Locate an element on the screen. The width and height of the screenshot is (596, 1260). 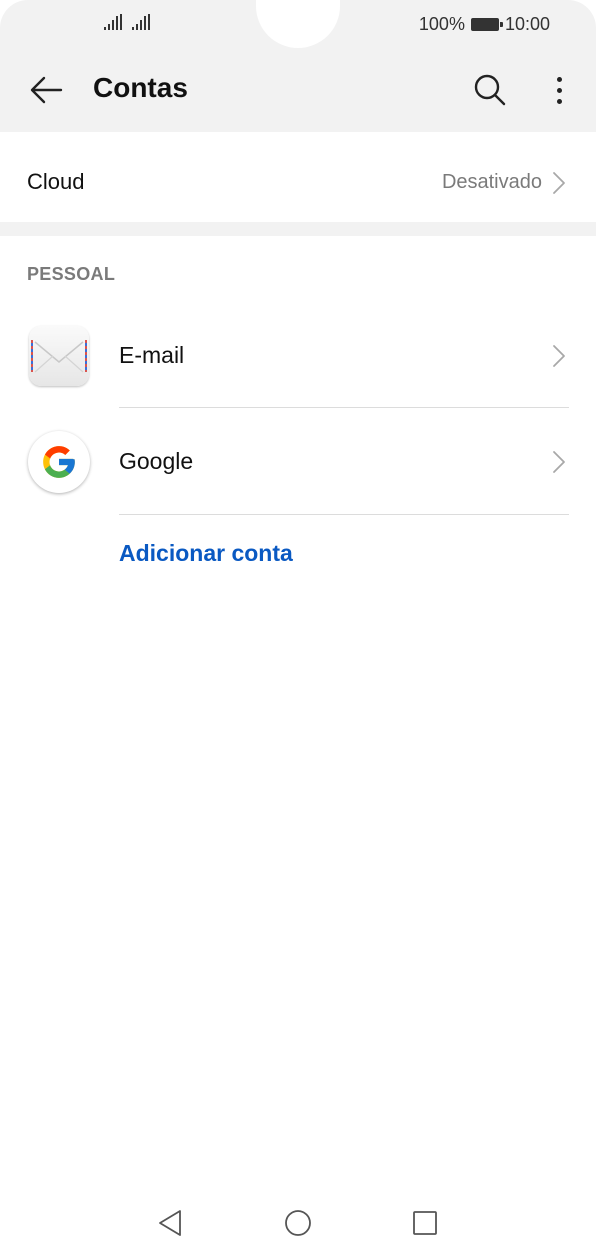
add-account-link: Adicionar conta is located at coordinates (206, 553).